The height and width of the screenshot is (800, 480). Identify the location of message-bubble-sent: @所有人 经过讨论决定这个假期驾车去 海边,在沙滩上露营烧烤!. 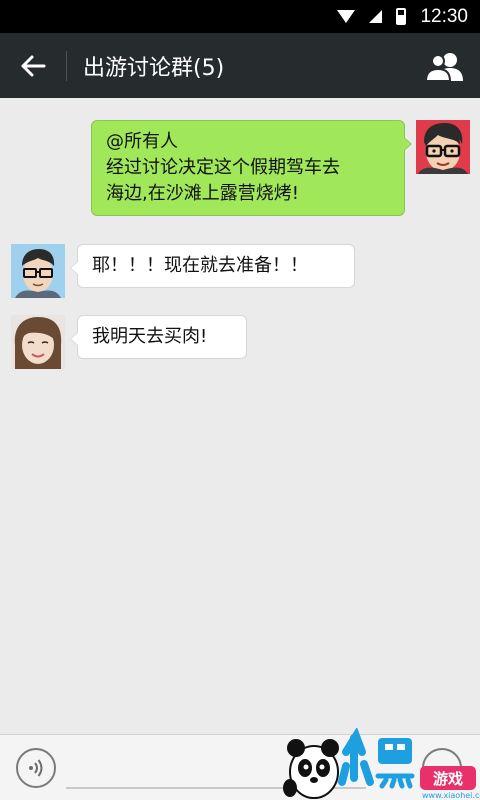
(251, 168).